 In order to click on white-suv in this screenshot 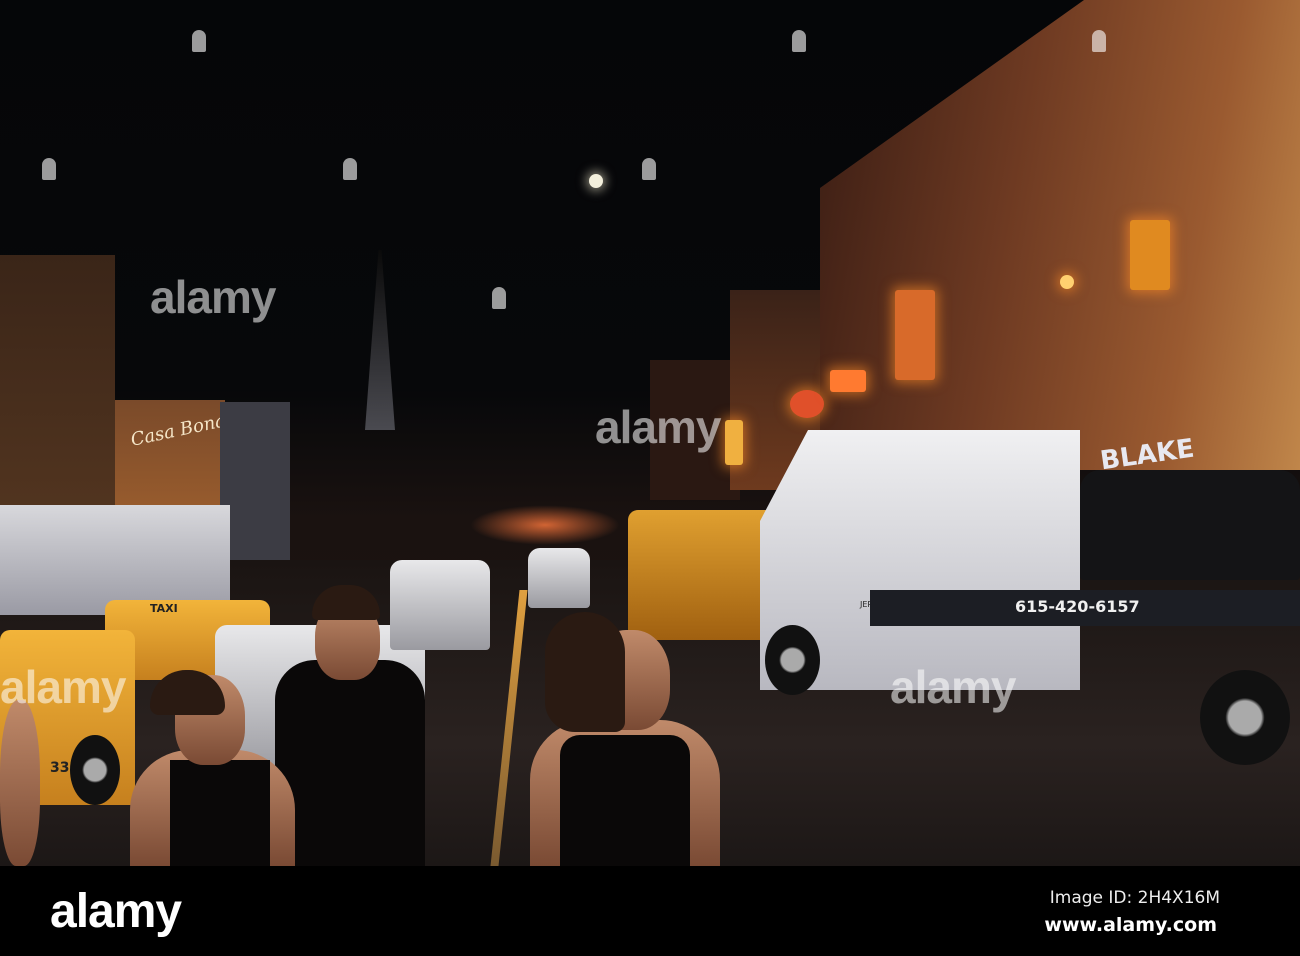, I will do `click(440, 605)`.